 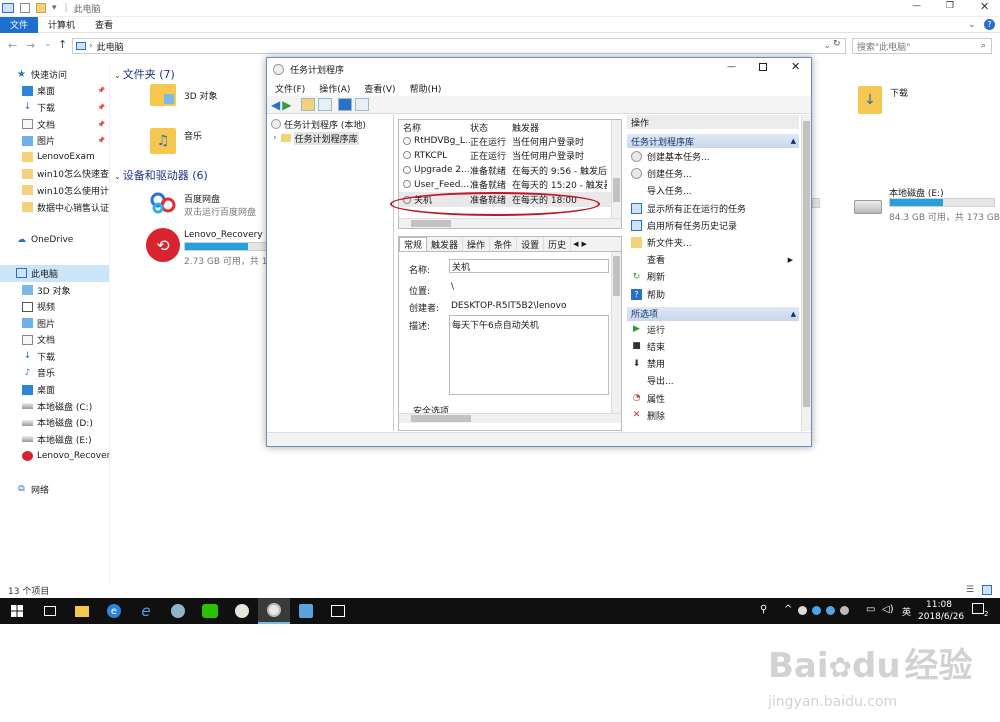 What do you see at coordinates (583, 244) in the screenshot?
I see `tab-scroll-right-icon: ▶` at bounding box center [583, 244].